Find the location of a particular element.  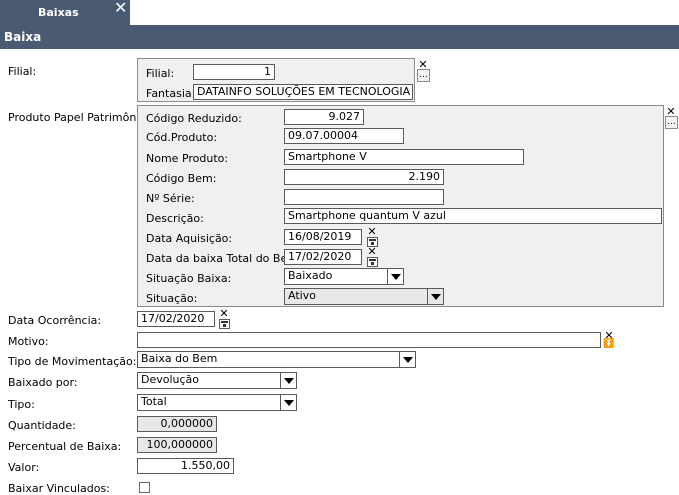

nome-produto-label: Nome Produto: is located at coordinates (187, 158).